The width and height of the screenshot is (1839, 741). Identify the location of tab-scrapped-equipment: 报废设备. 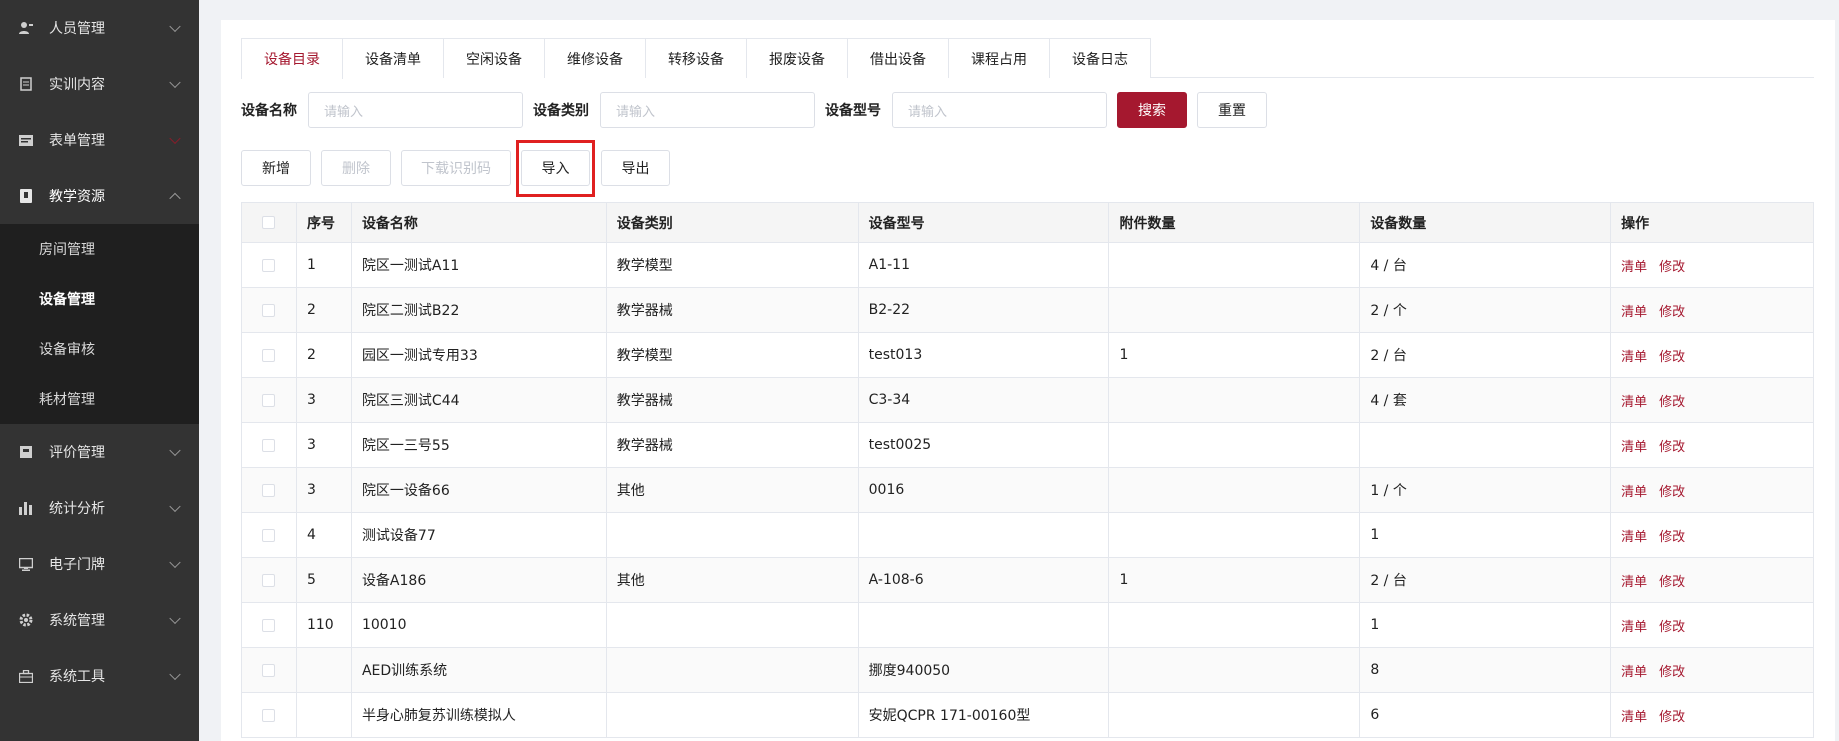
(797, 58).